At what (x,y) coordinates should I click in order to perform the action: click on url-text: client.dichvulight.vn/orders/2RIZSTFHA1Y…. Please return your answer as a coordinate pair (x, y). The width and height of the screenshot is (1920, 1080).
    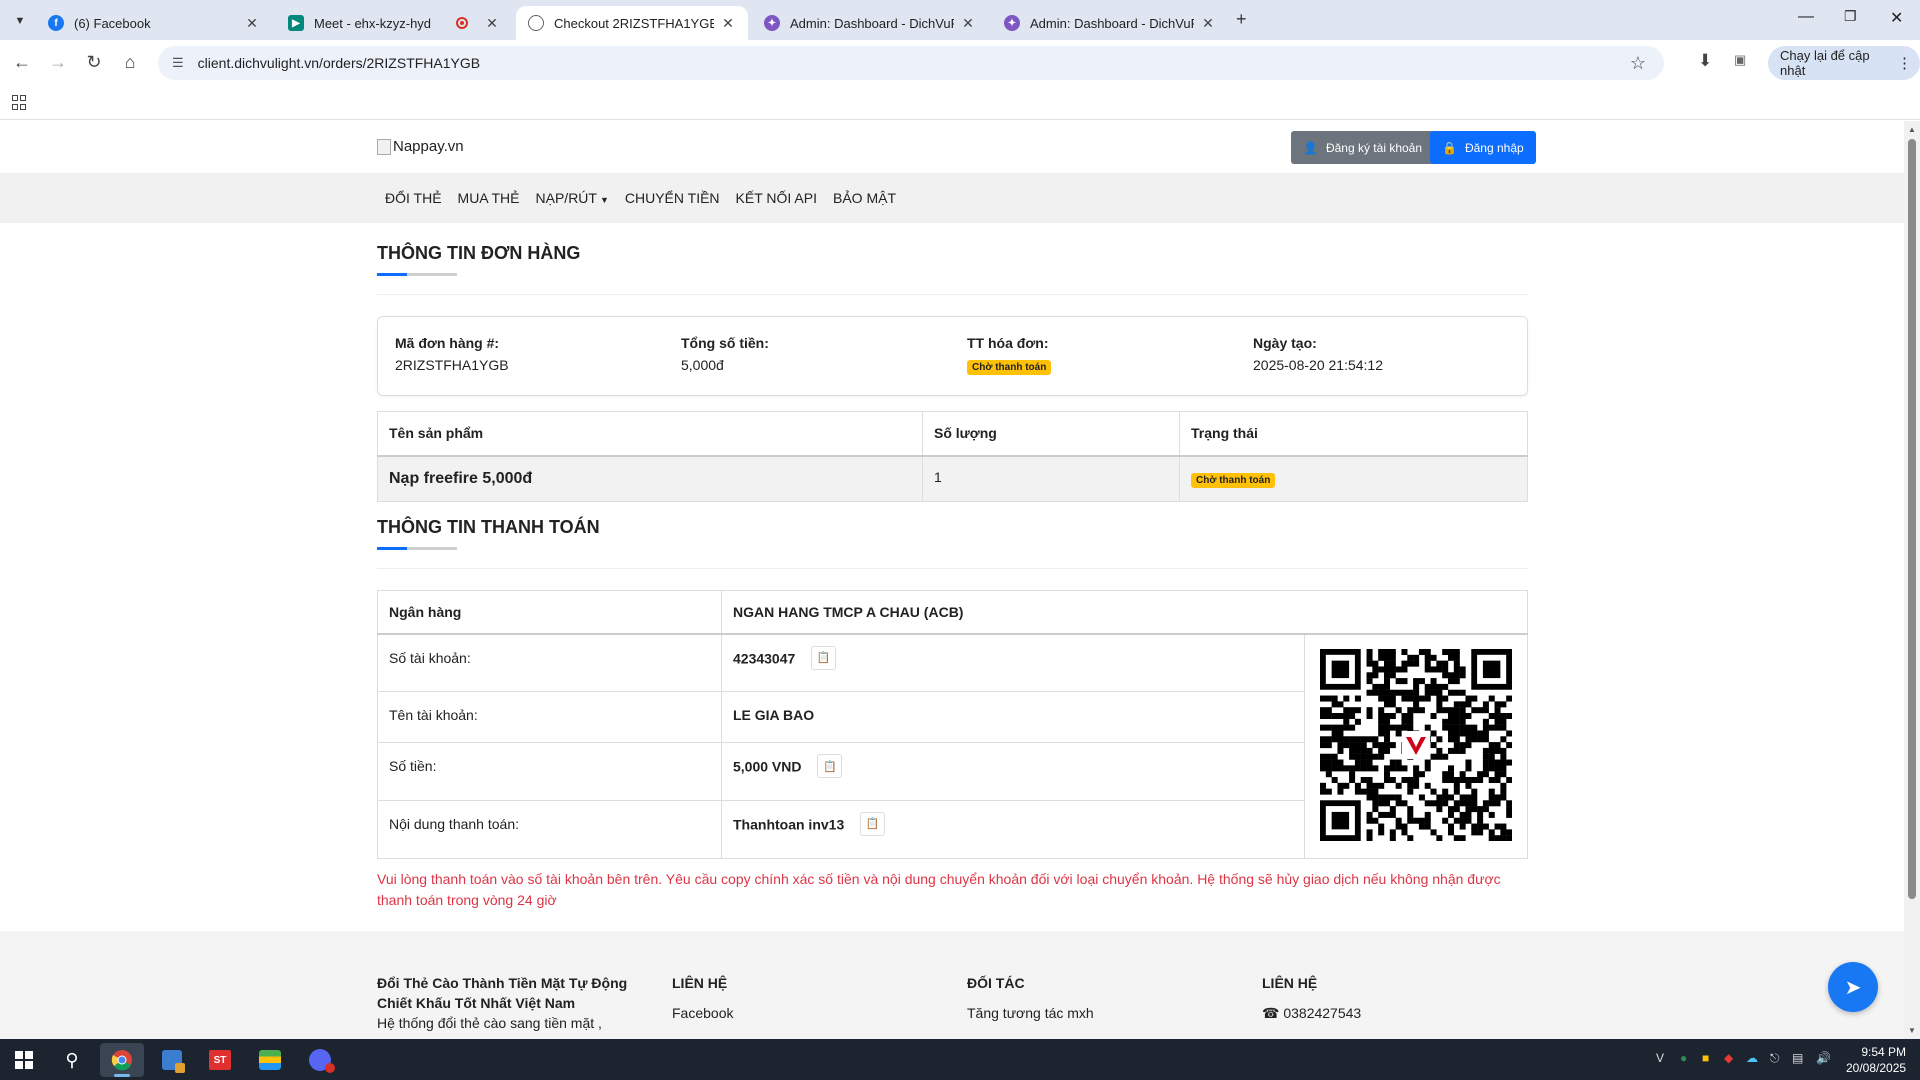
    Looking at the image, I should click on (339, 63).